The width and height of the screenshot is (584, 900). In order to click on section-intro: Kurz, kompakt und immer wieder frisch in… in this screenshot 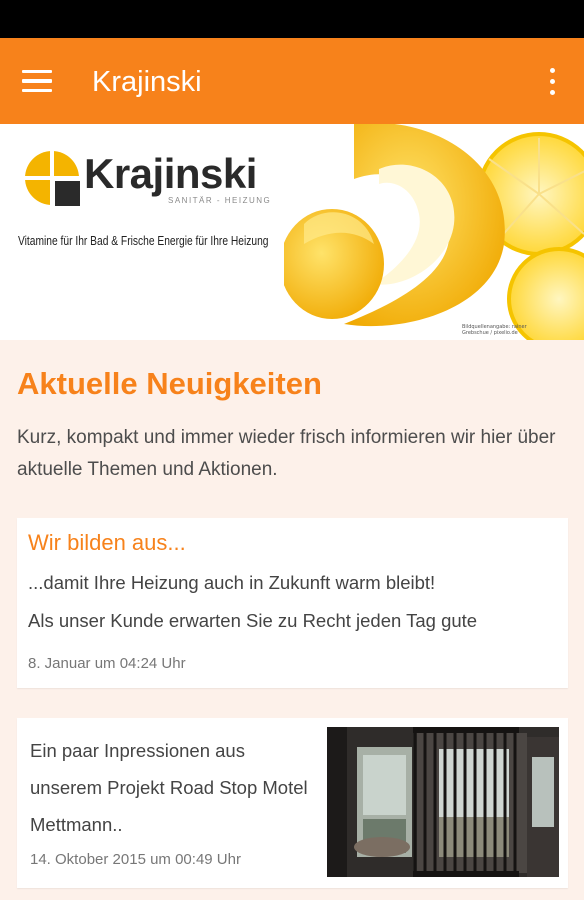, I will do `click(286, 453)`.